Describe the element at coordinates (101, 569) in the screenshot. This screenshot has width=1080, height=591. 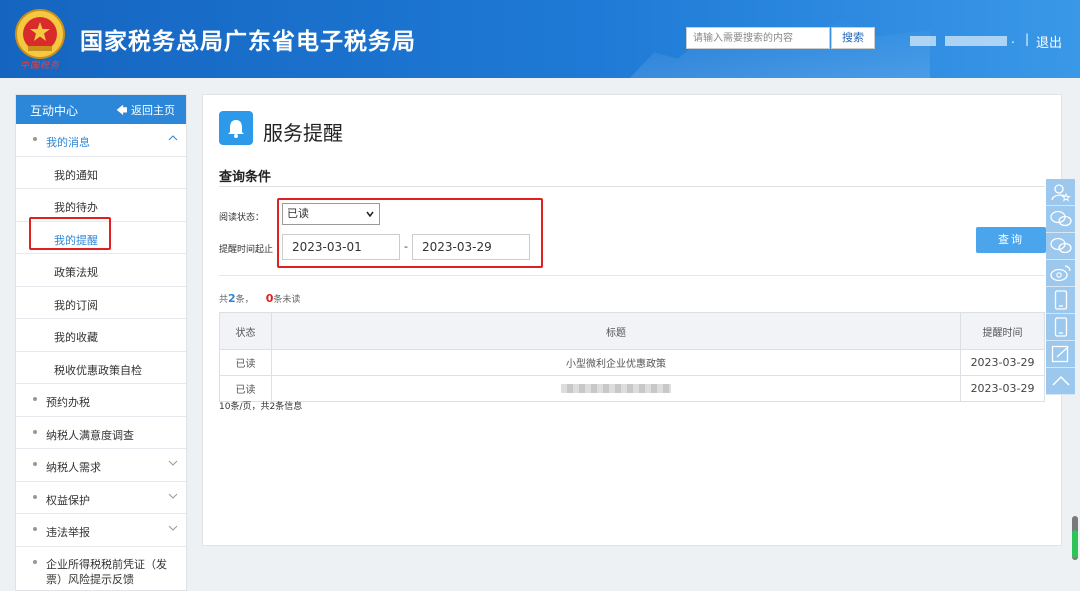
I see `sidebar-item-invoice-risk: 企业所得税税前凭证（发票）风险提示反馈` at that location.